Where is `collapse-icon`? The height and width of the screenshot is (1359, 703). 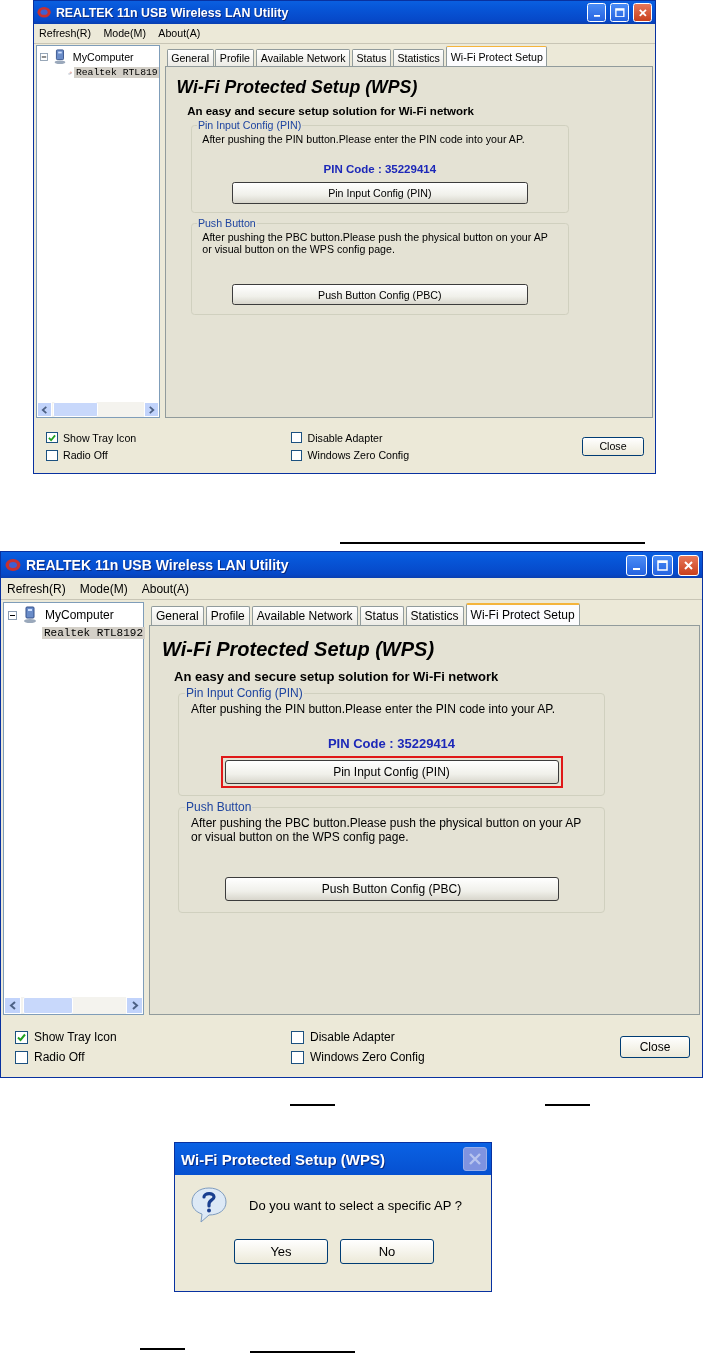 collapse-icon is located at coordinates (12, 615).